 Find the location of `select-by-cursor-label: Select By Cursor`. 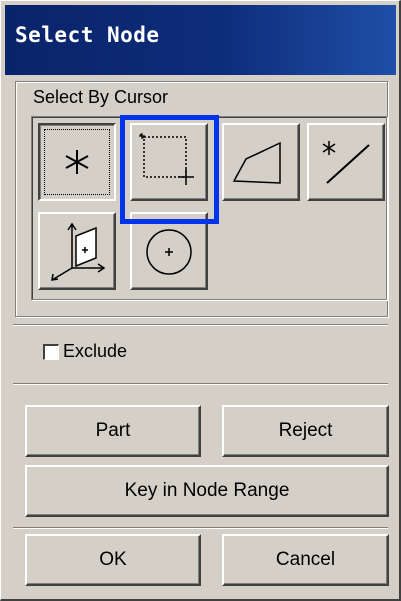

select-by-cursor-label: Select By Cursor is located at coordinates (101, 97).